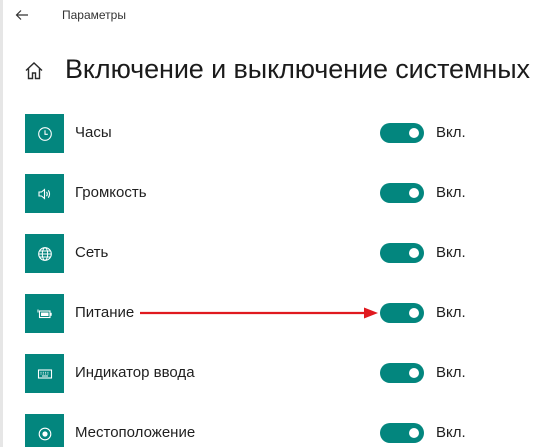 The height and width of the screenshot is (447, 538). What do you see at coordinates (269, 254) in the screenshot?
I see `list-item-network: Сеть Вкл.` at bounding box center [269, 254].